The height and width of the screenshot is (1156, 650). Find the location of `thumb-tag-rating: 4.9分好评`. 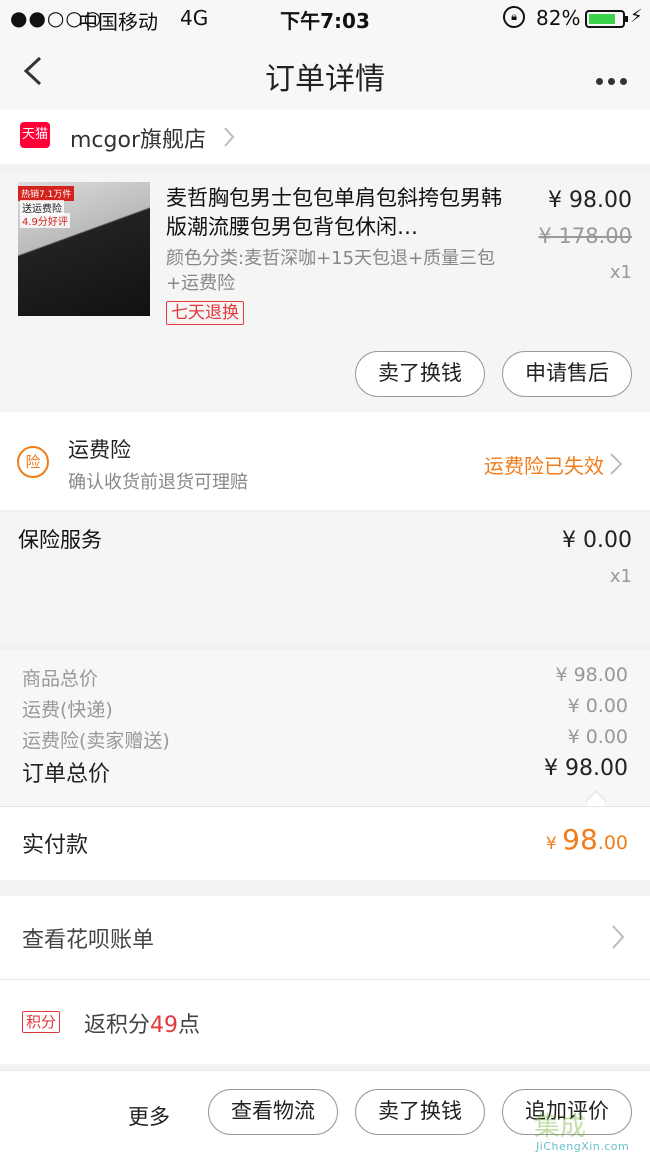

thumb-tag-rating: 4.9分好评 is located at coordinates (45, 220).